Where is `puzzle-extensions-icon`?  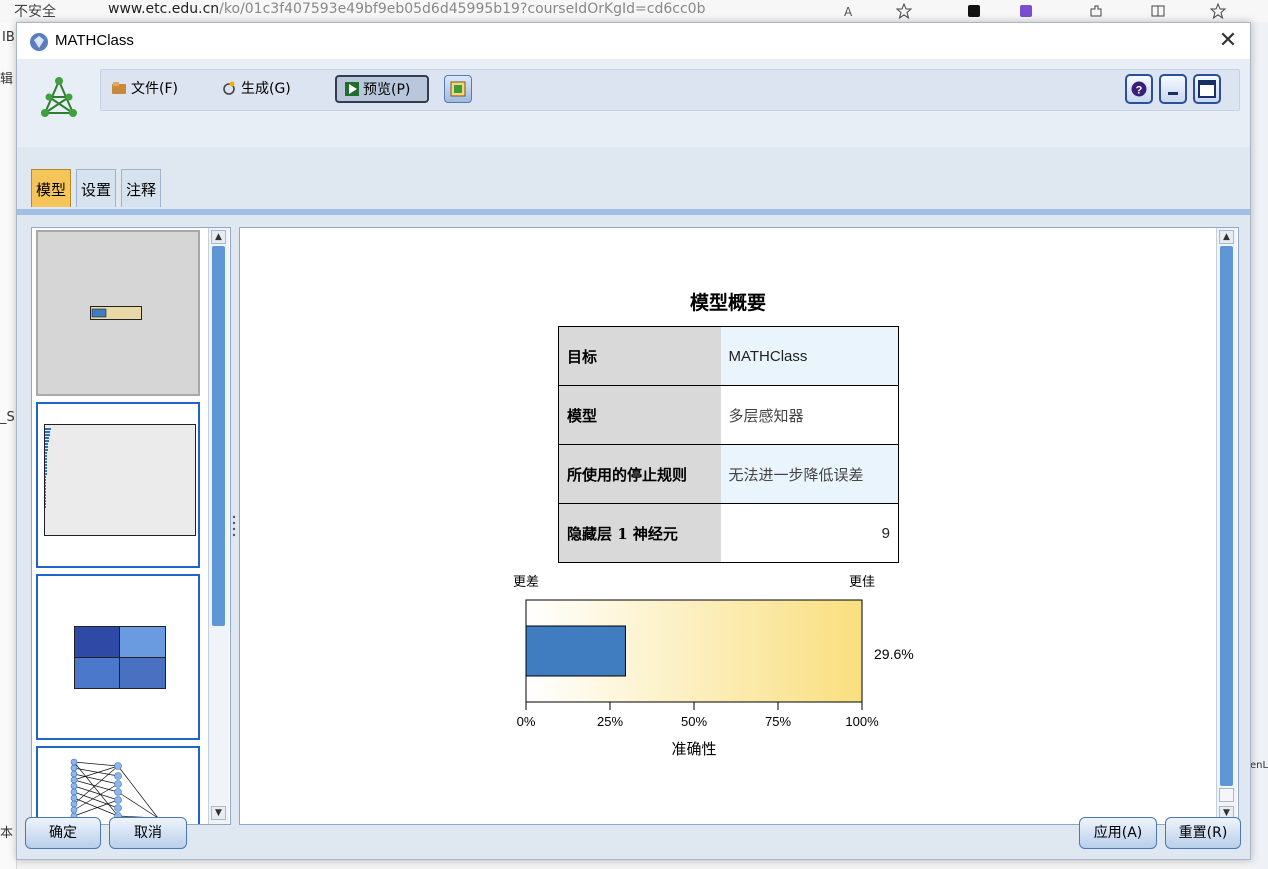
puzzle-extensions-icon is located at coordinates (1096, 11).